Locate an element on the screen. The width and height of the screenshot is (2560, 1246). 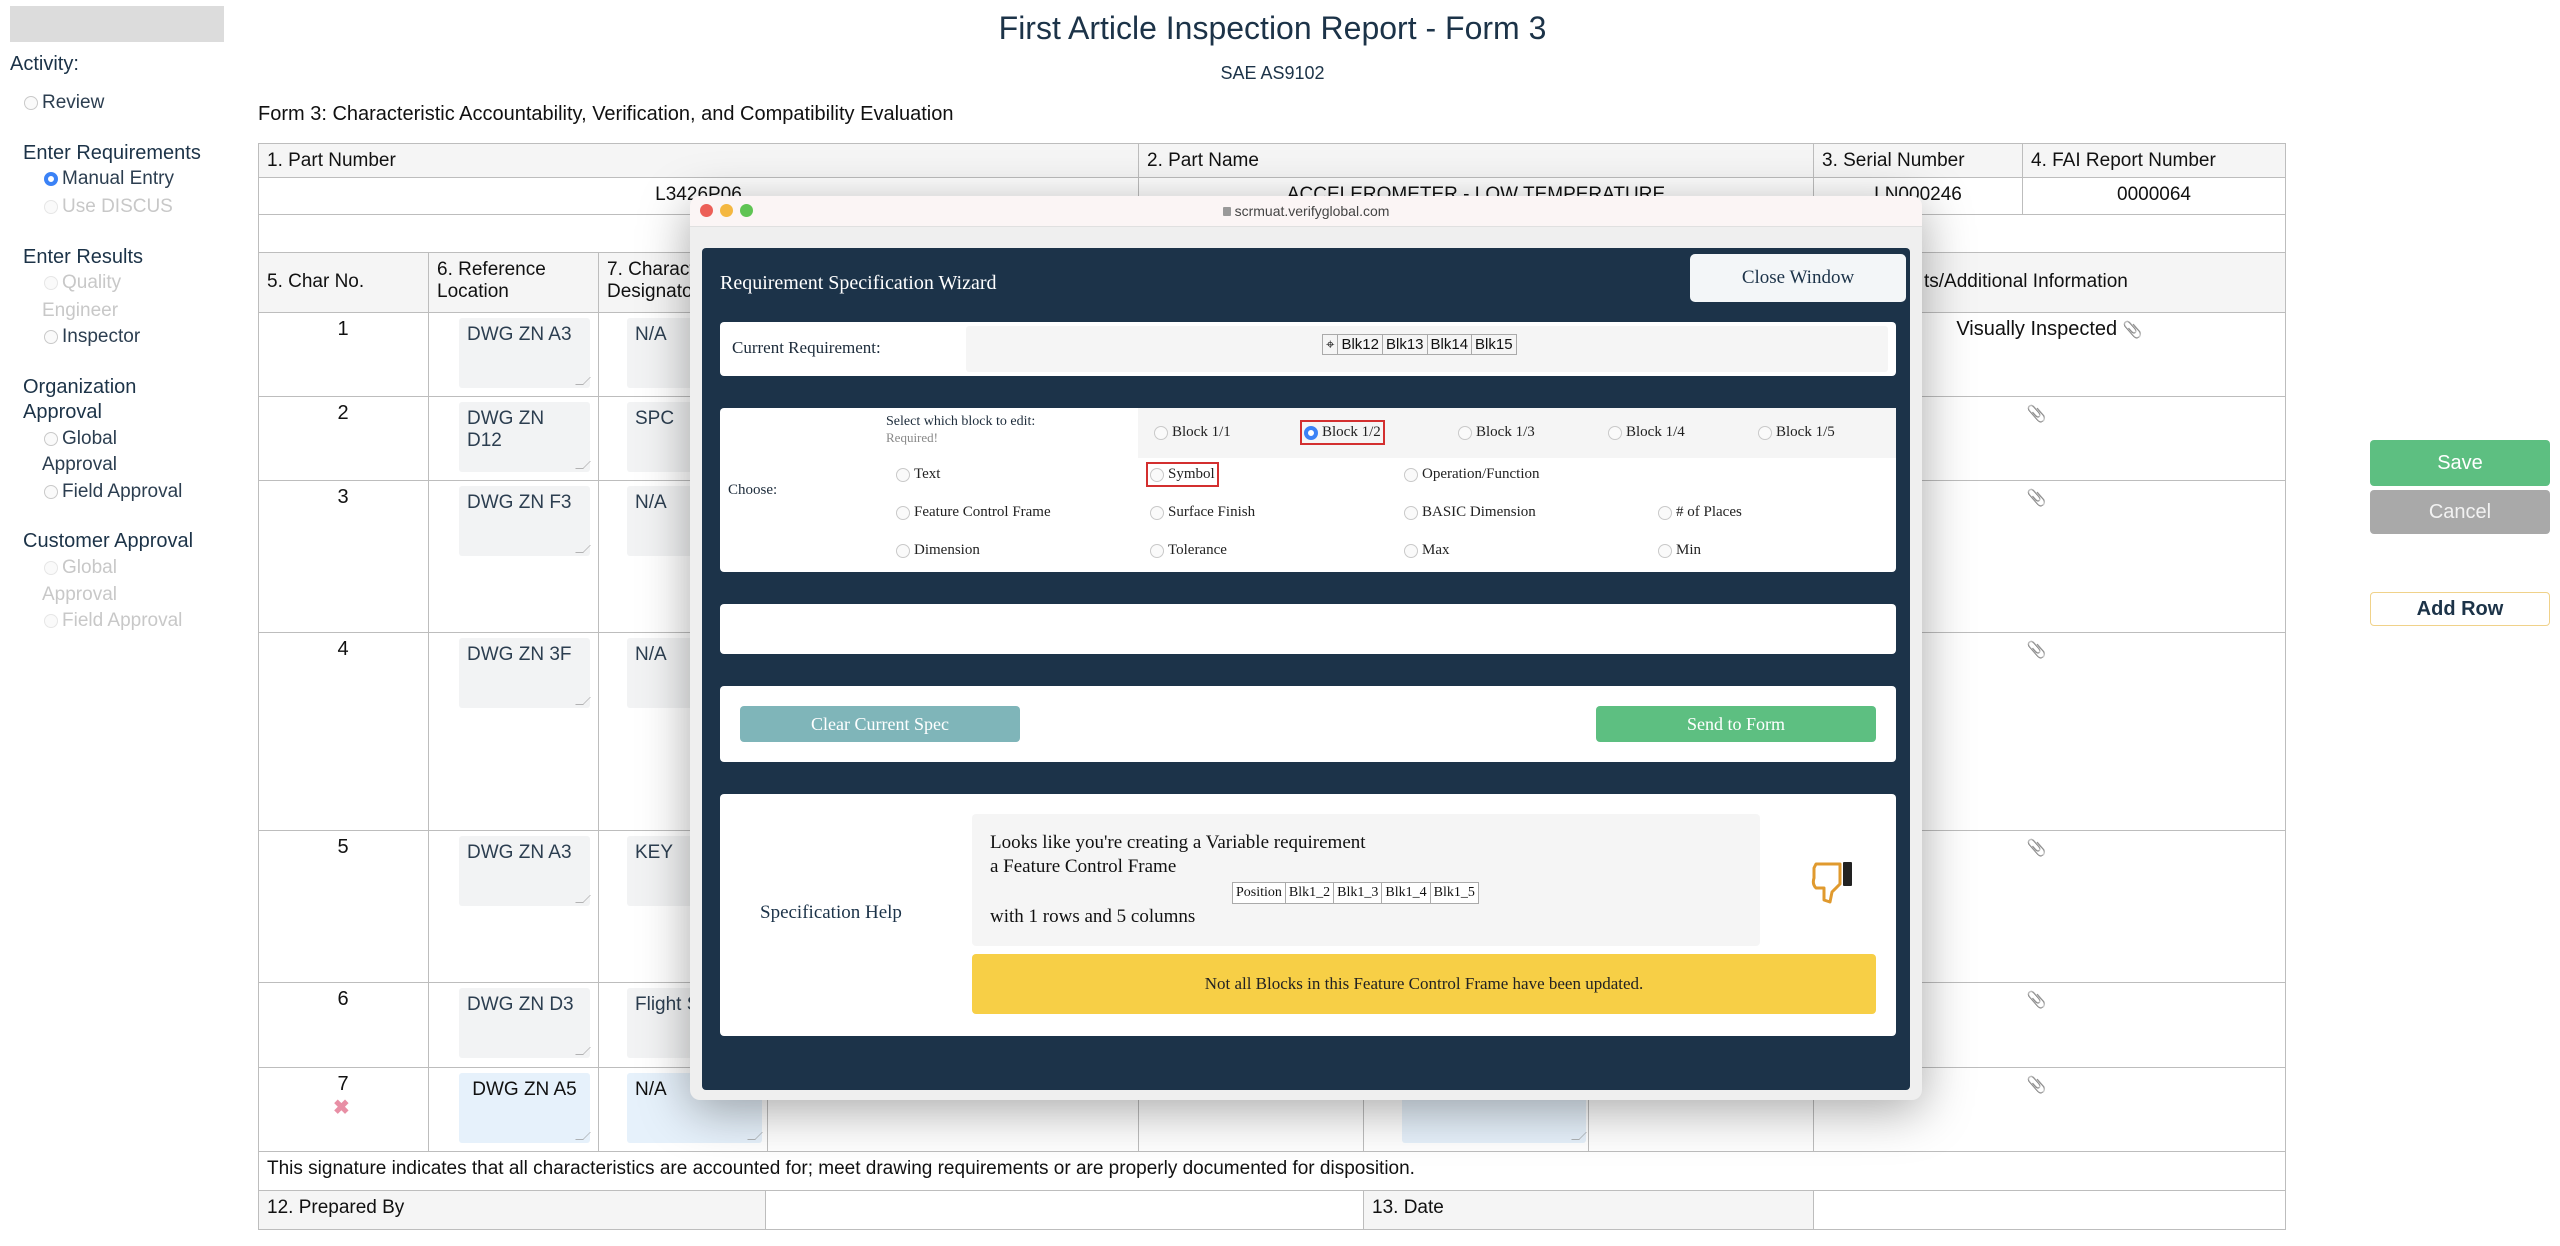
reference-location-input: DWG ZN A5 is located at coordinates (524, 1108).